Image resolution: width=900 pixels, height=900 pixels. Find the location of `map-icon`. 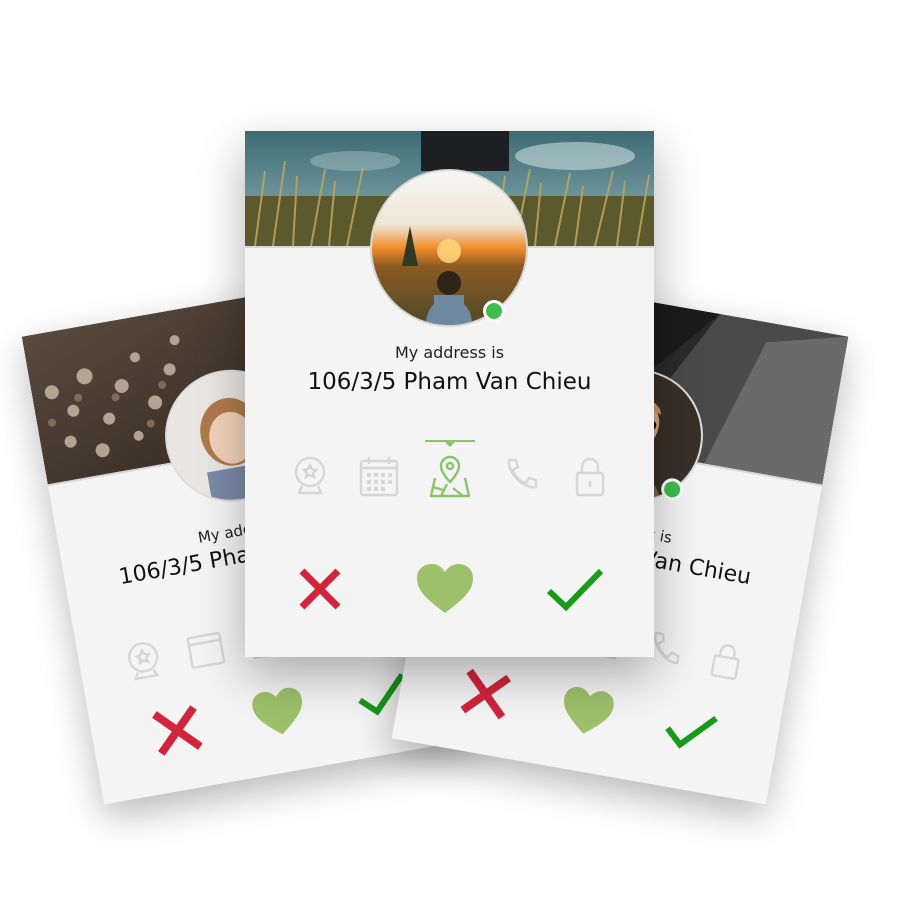

map-icon is located at coordinates (450, 469).